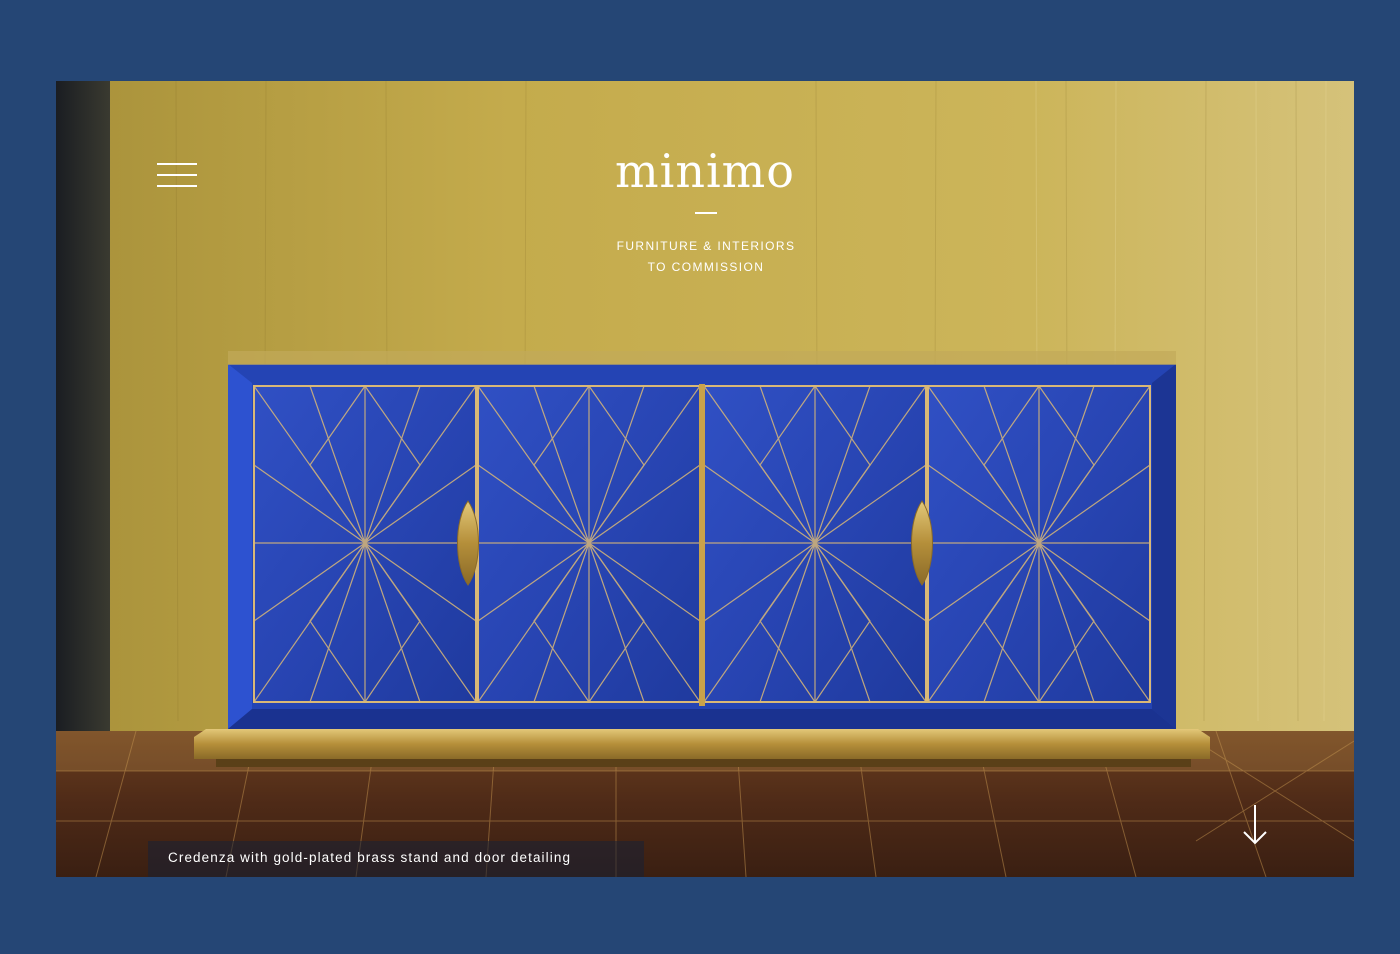 Image resolution: width=1400 pixels, height=954 pixels. What do you see at coordinates (83, 426) in the screenshot?
I see `dark-column` at bounding box center [83, 426].